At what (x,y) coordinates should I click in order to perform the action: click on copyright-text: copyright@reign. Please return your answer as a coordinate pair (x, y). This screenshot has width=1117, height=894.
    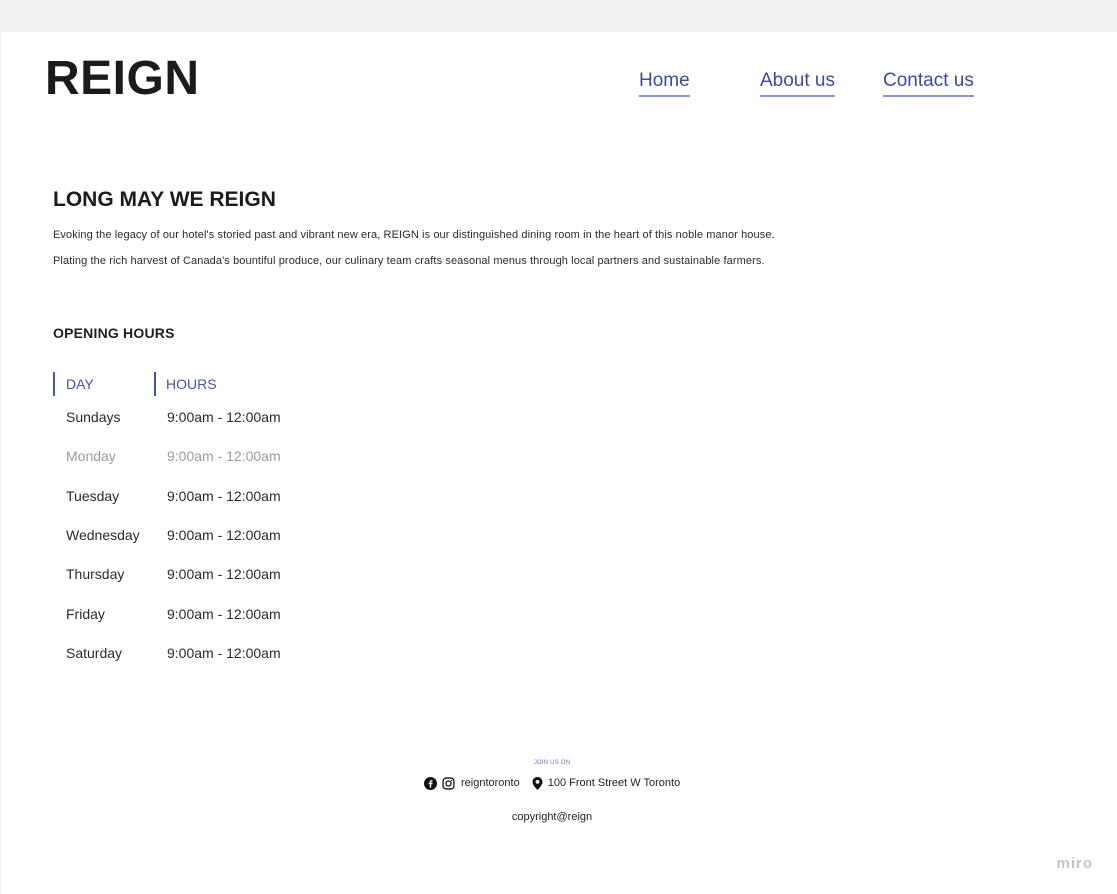
    Looking at the image, I should click on (552, 817).